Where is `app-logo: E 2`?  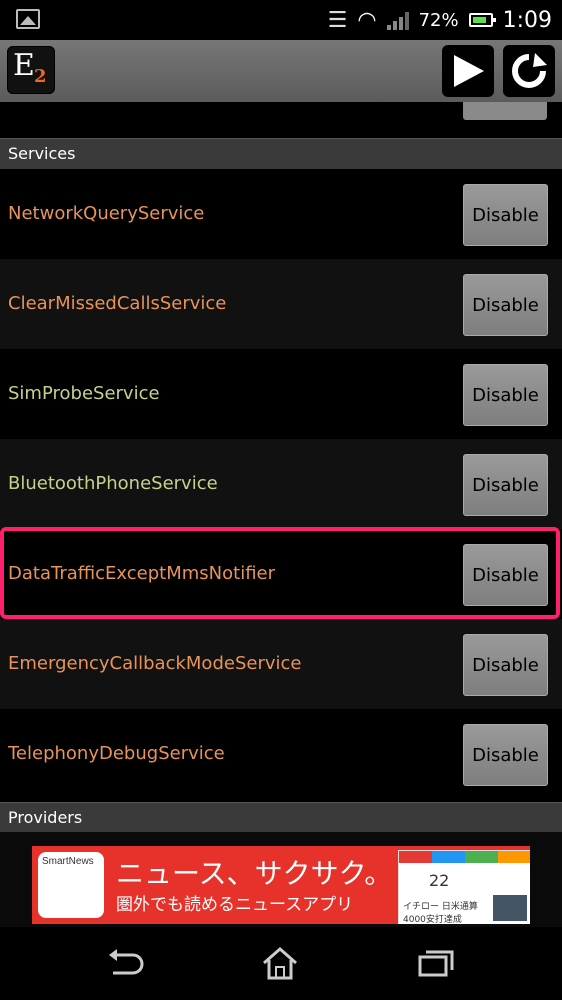
app-logo: E 2 is located at coordinates (31, 70).